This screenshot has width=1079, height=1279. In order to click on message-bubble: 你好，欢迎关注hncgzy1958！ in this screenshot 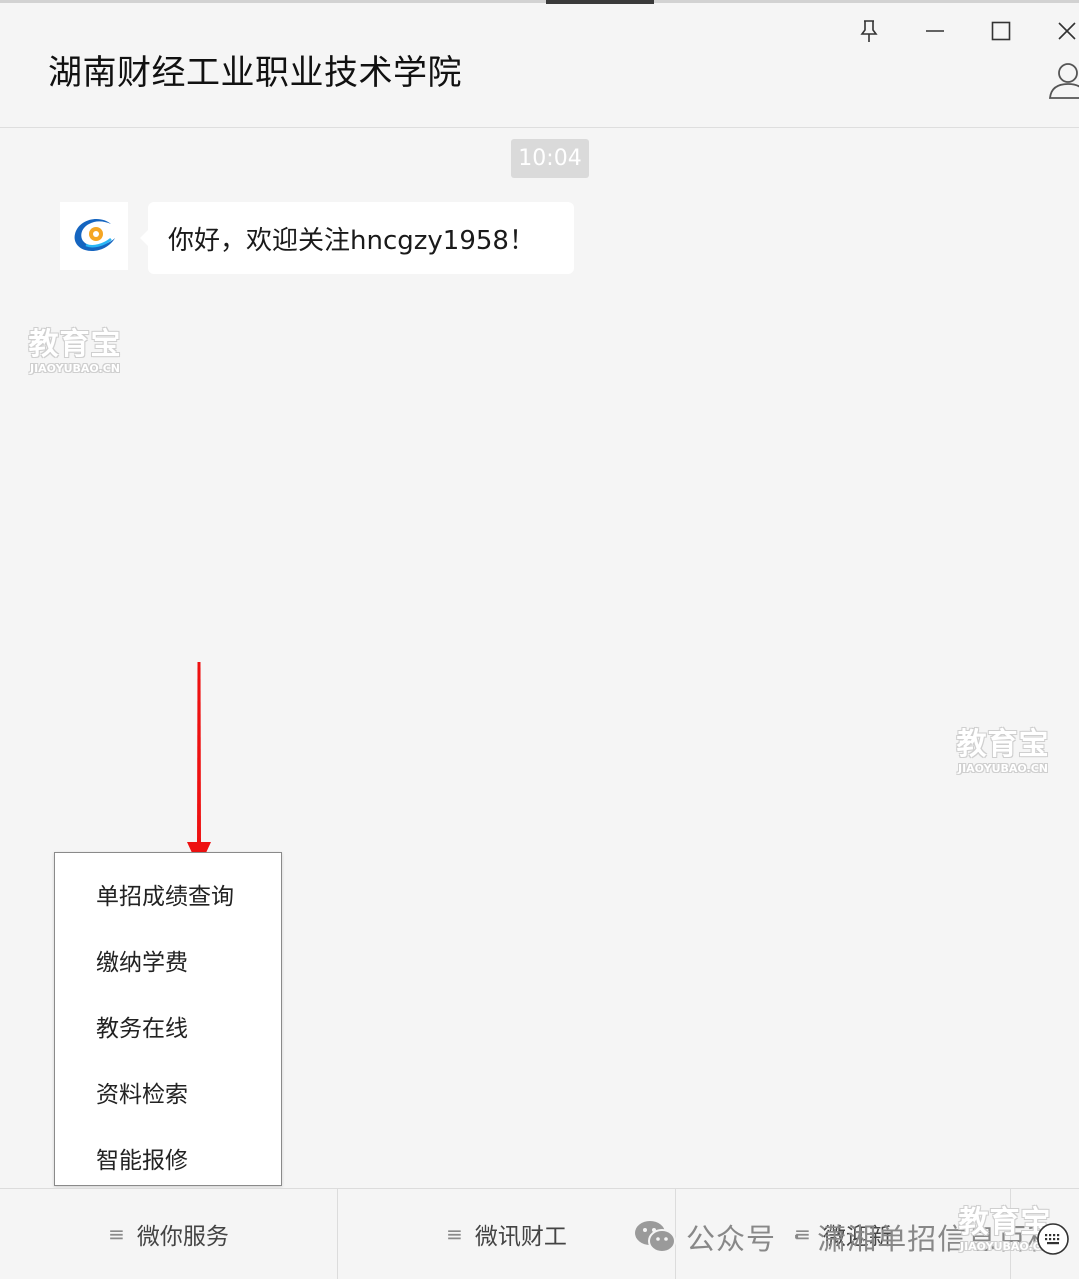, I will do `click(357, 238)`.